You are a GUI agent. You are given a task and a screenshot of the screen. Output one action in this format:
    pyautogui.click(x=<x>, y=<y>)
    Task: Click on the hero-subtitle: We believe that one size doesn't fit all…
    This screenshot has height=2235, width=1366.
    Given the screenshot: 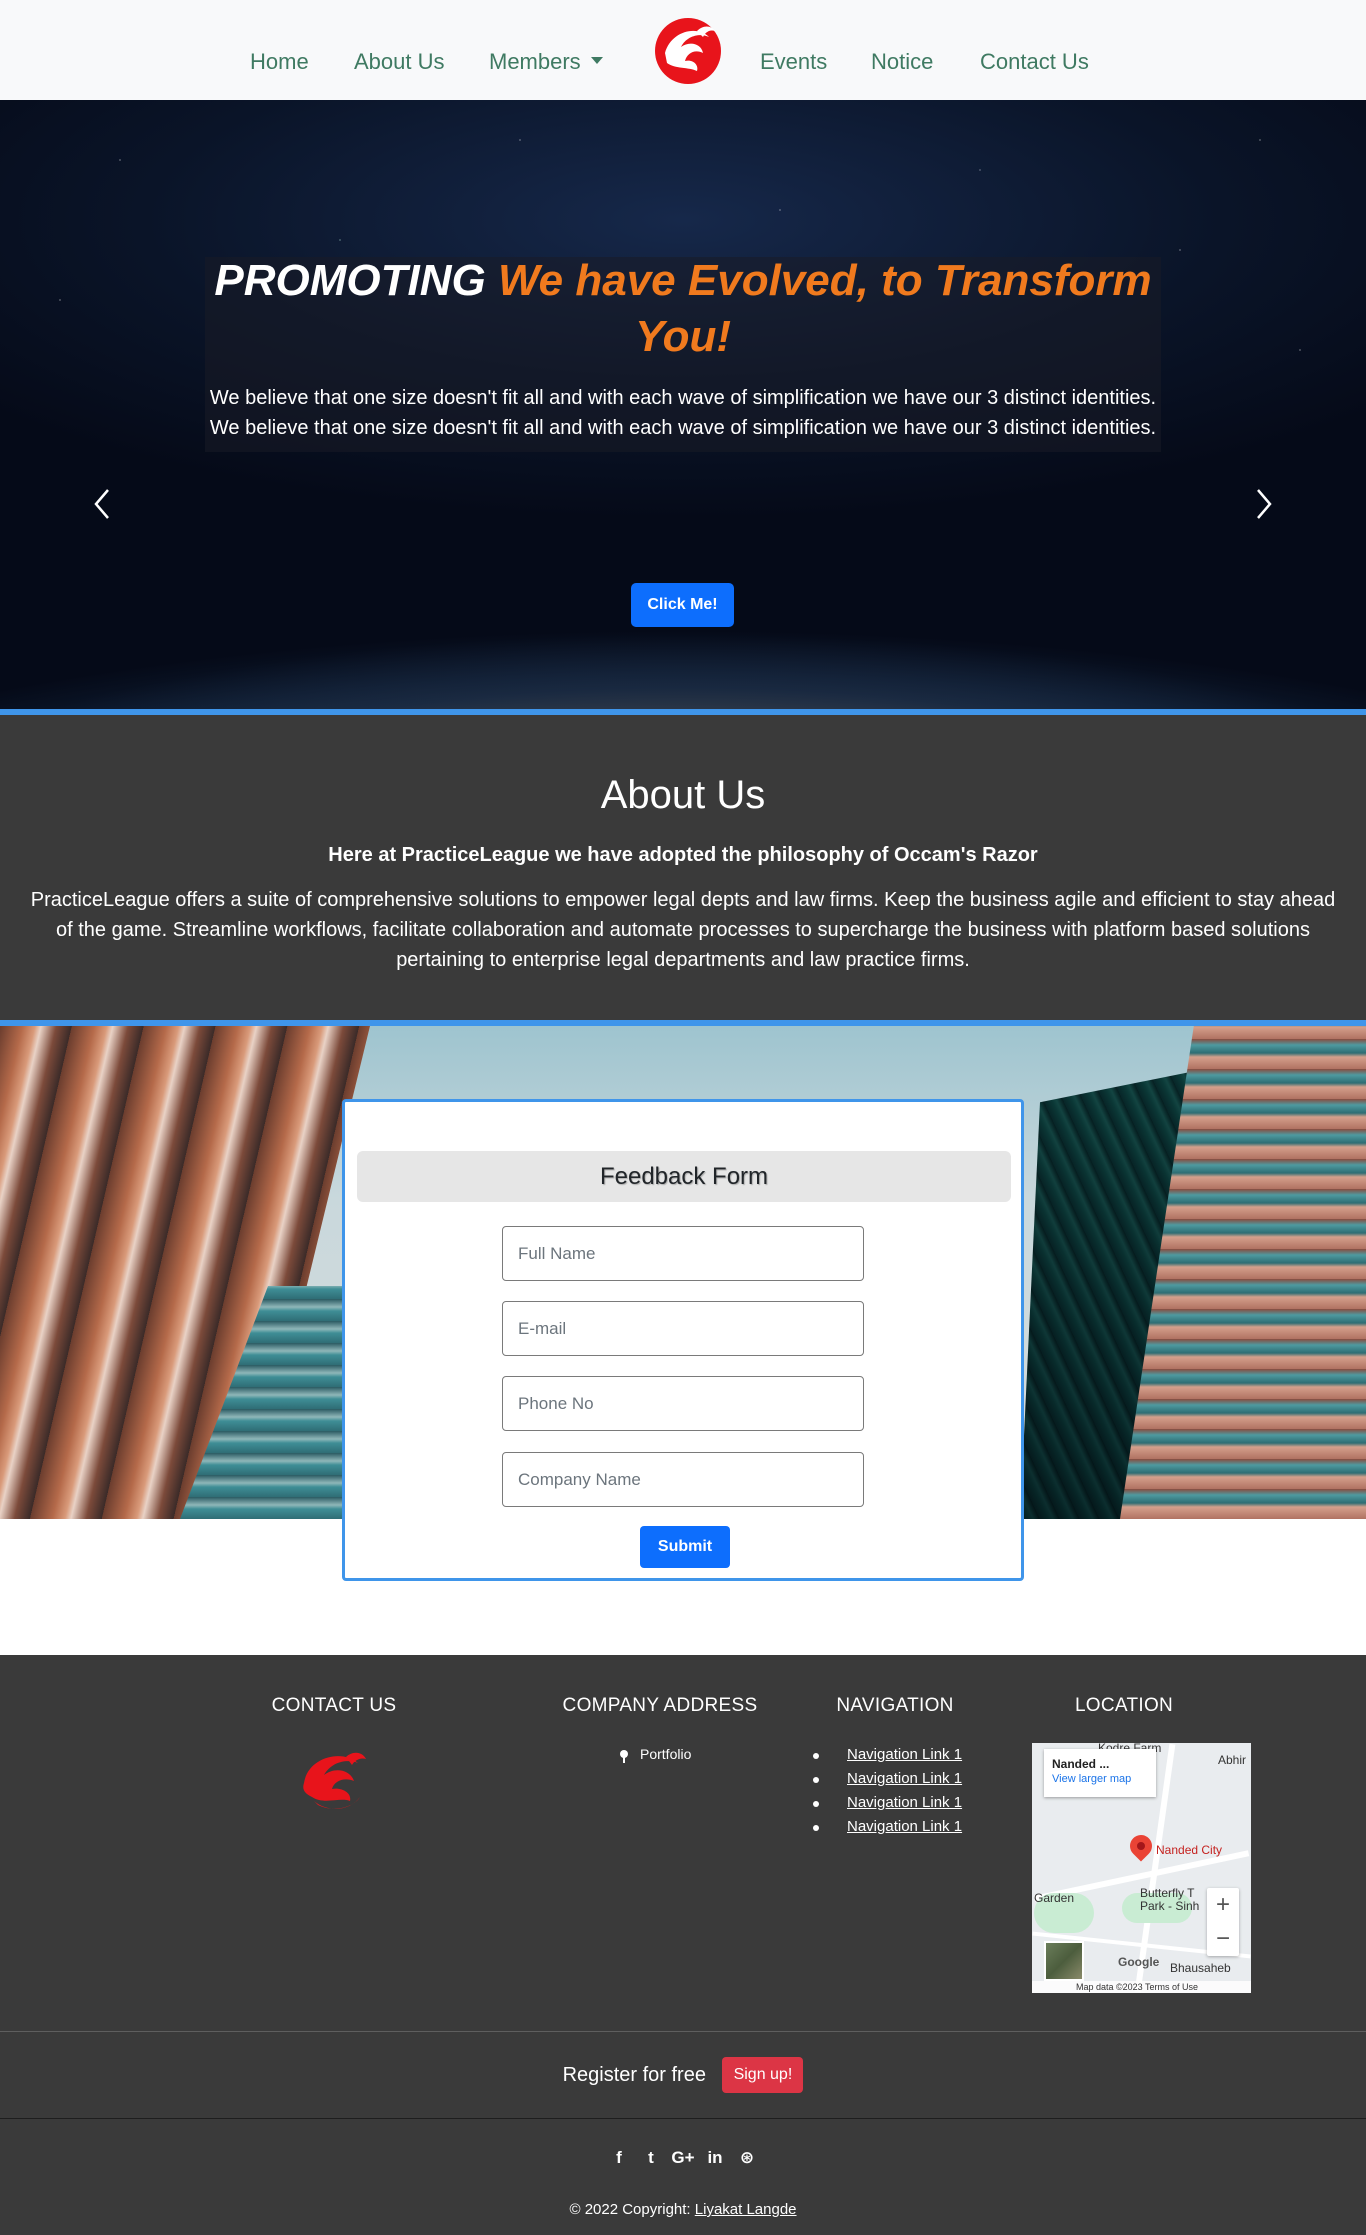 What is the action you would take?
    pyautogui.click(x=683, y=413)
    